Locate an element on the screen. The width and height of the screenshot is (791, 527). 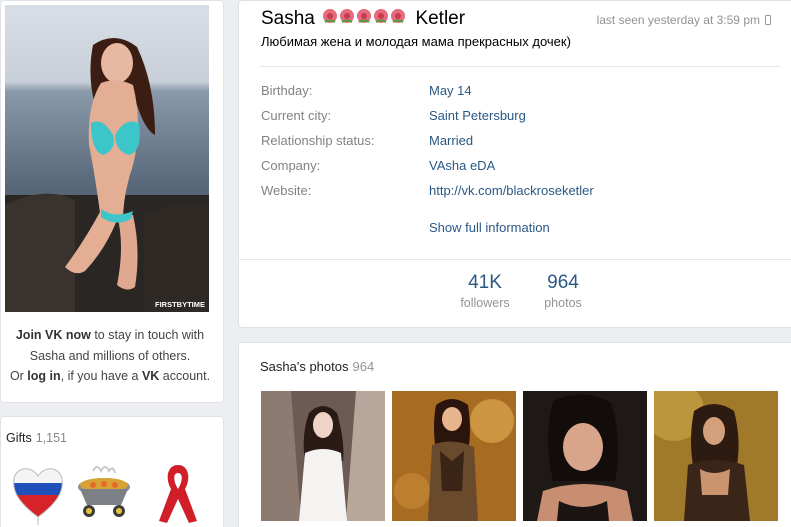
info-value-relationship: Married is located at coordinates (451, 140).